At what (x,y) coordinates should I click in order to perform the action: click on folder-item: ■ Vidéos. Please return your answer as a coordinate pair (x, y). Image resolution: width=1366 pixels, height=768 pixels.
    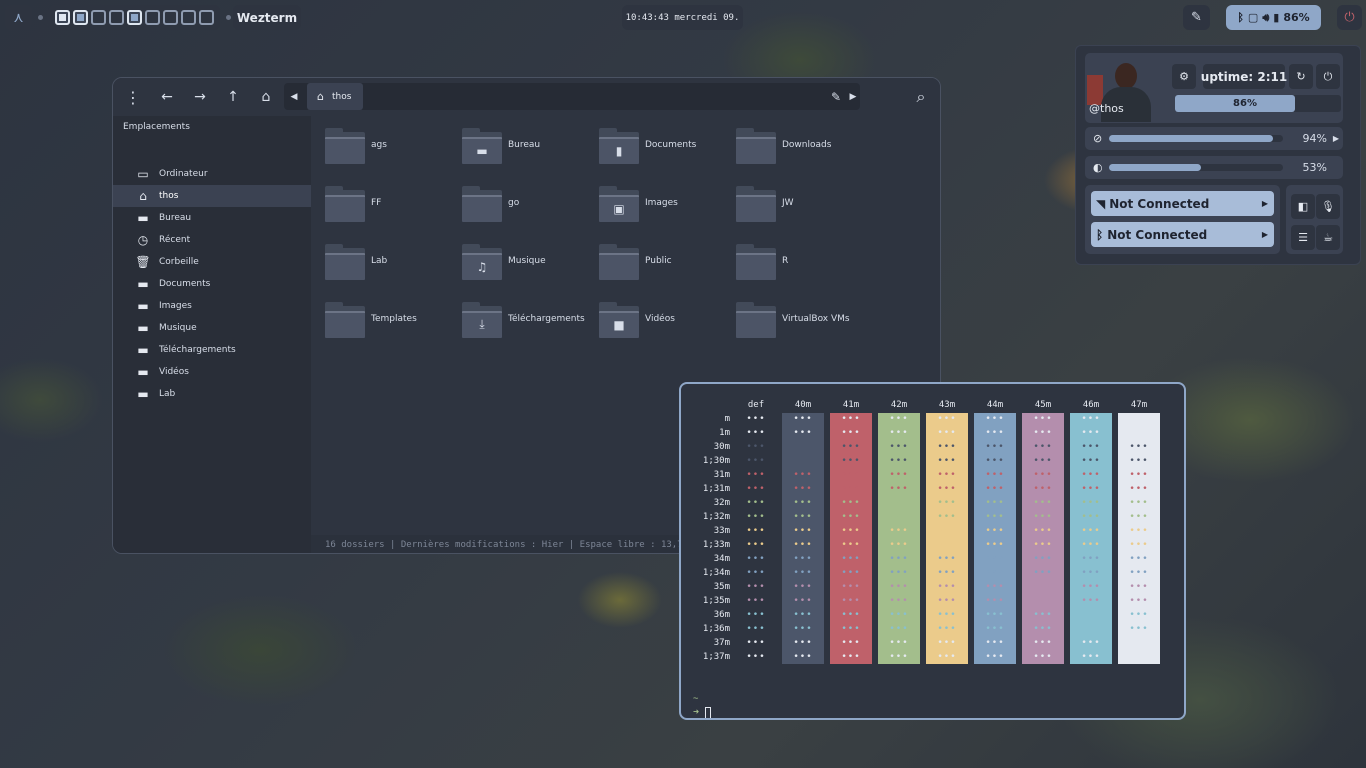
    Looking at the image, I should click on (649, 314).